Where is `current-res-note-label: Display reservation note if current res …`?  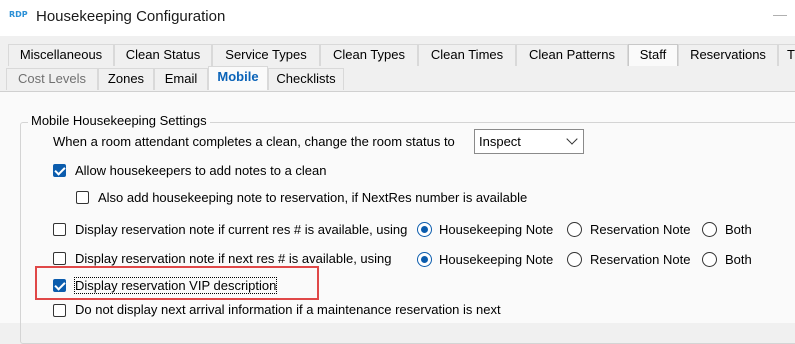 current-res-note-label: Display reservation note if current res … is located at coordinates (241, 229).